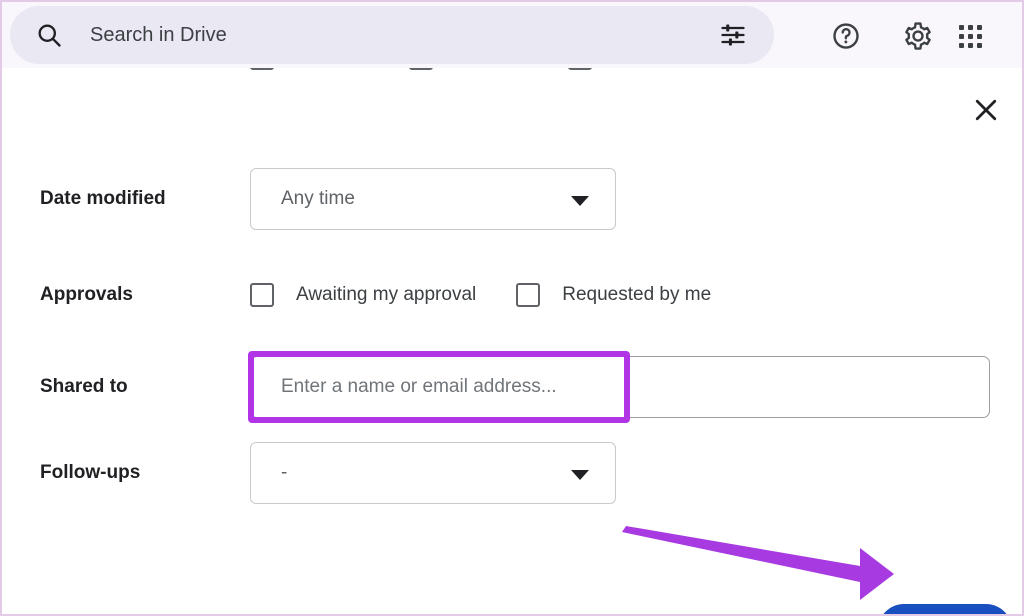 This screenshot has height=616, width=1024. What do you see at coordinates (484, 68) in the screenshot?
I see `checkbox-label: Starred` at bounding box center [484, 68].